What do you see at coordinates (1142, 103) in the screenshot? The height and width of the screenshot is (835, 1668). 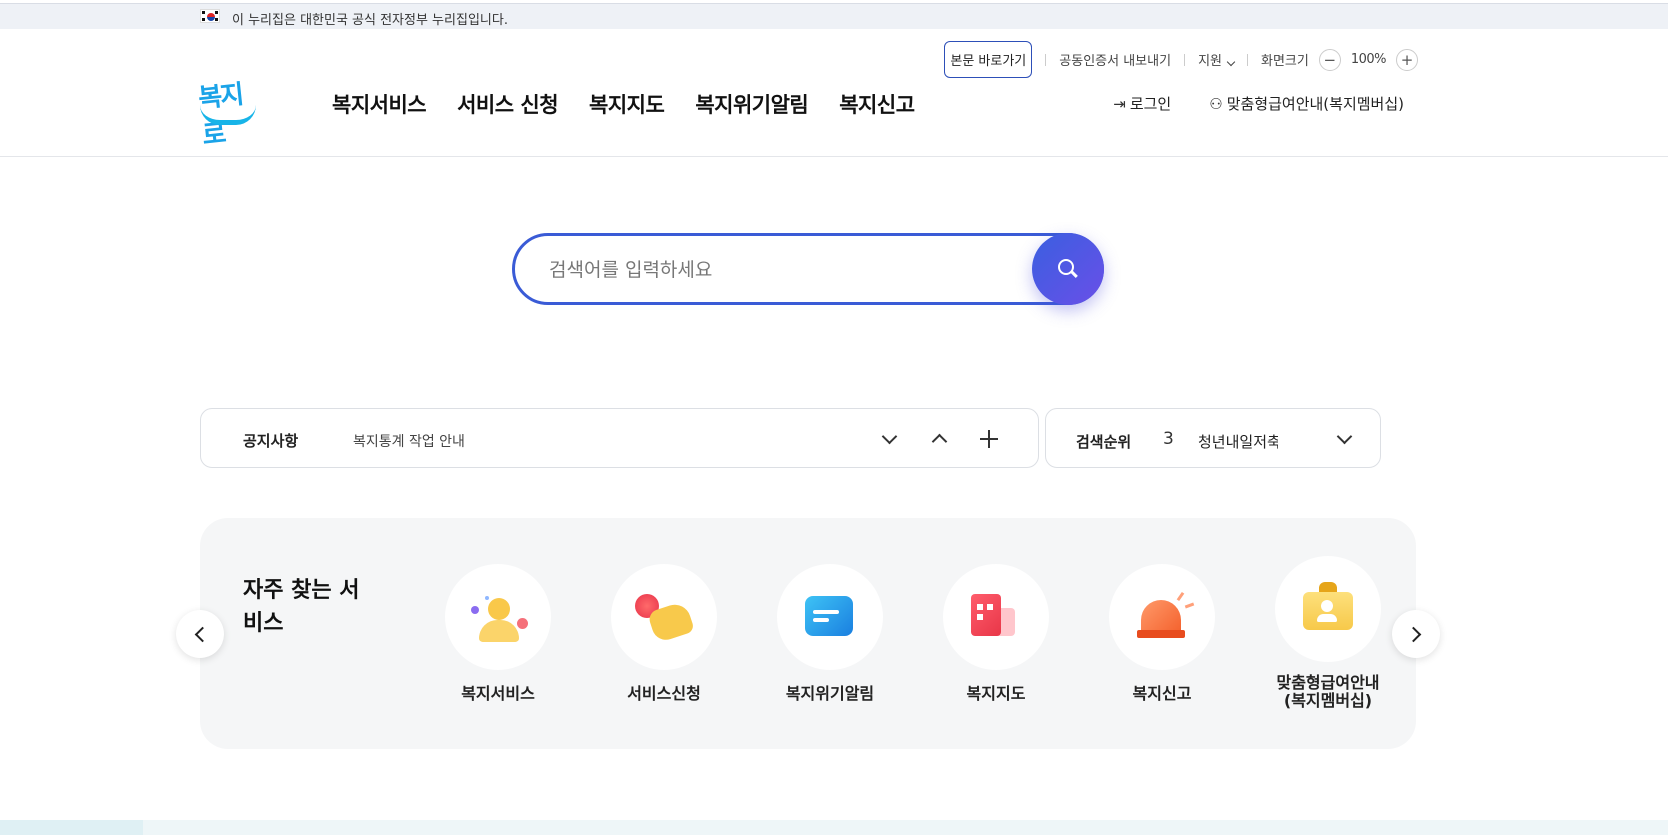 I see `login-link: ⇥ 로그인` at bounding box center [1142, 103].